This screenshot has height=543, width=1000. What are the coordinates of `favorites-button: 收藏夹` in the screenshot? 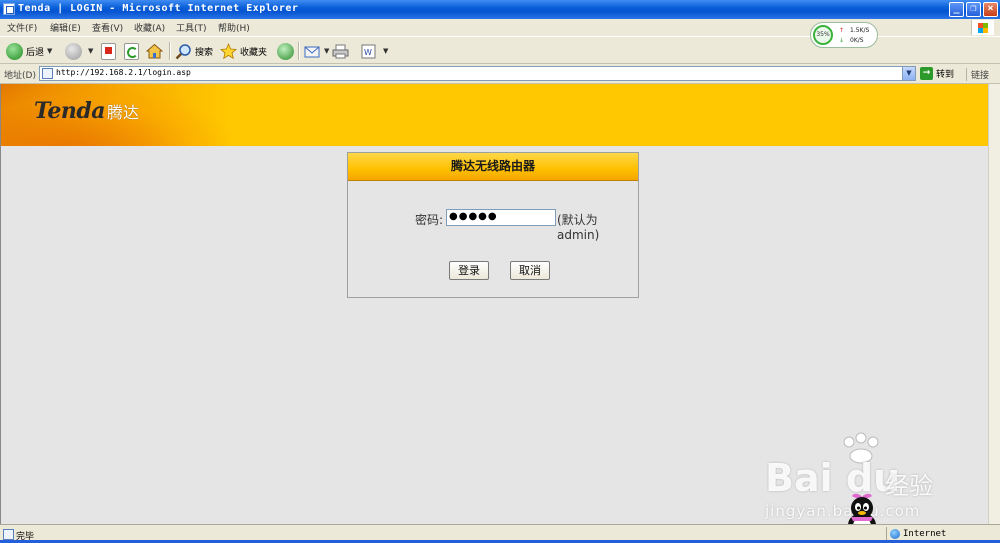 It's located at (243, 51).